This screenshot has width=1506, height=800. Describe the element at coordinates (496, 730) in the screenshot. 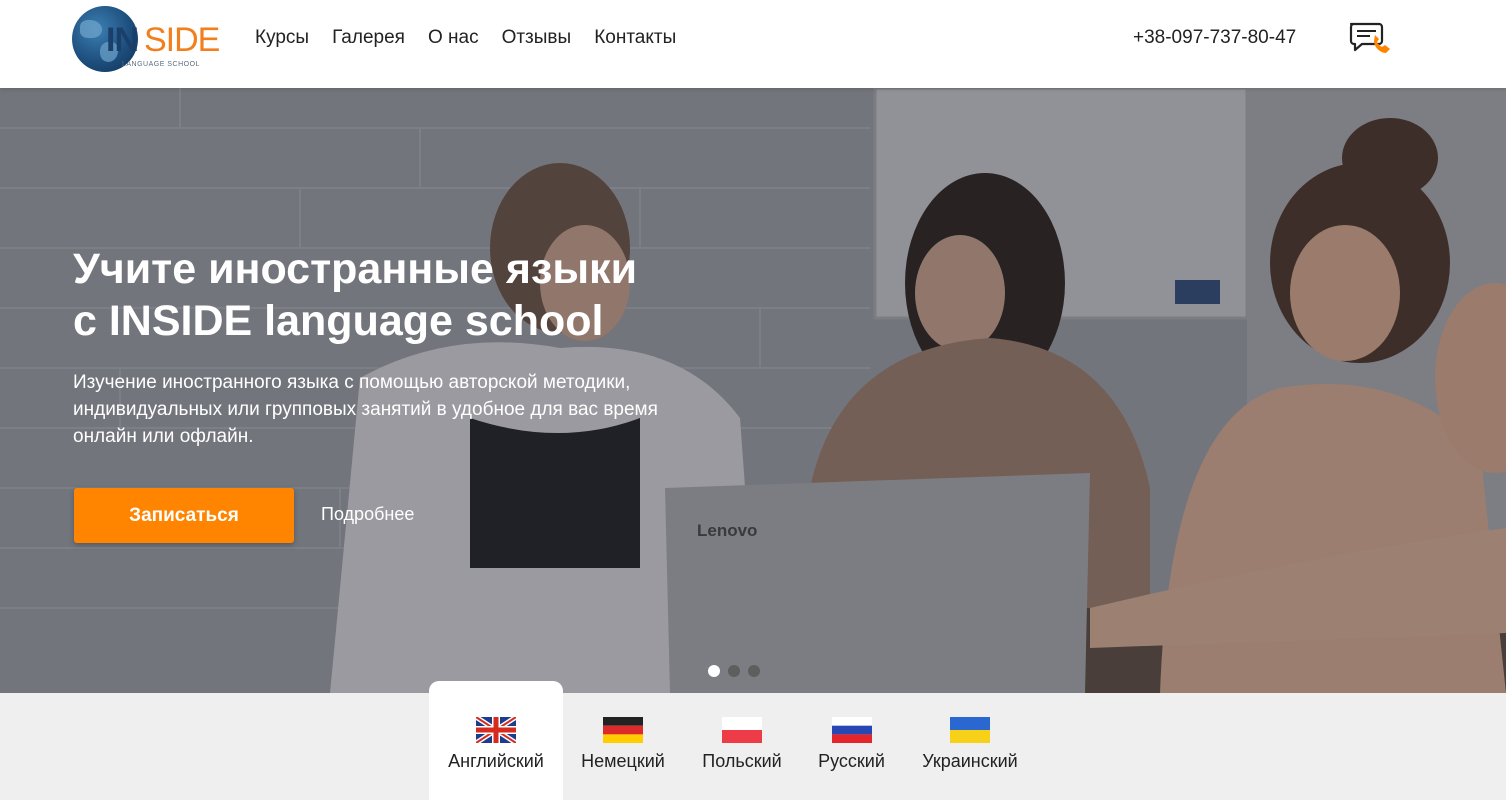

I see `uk-flag-icon` at that location.